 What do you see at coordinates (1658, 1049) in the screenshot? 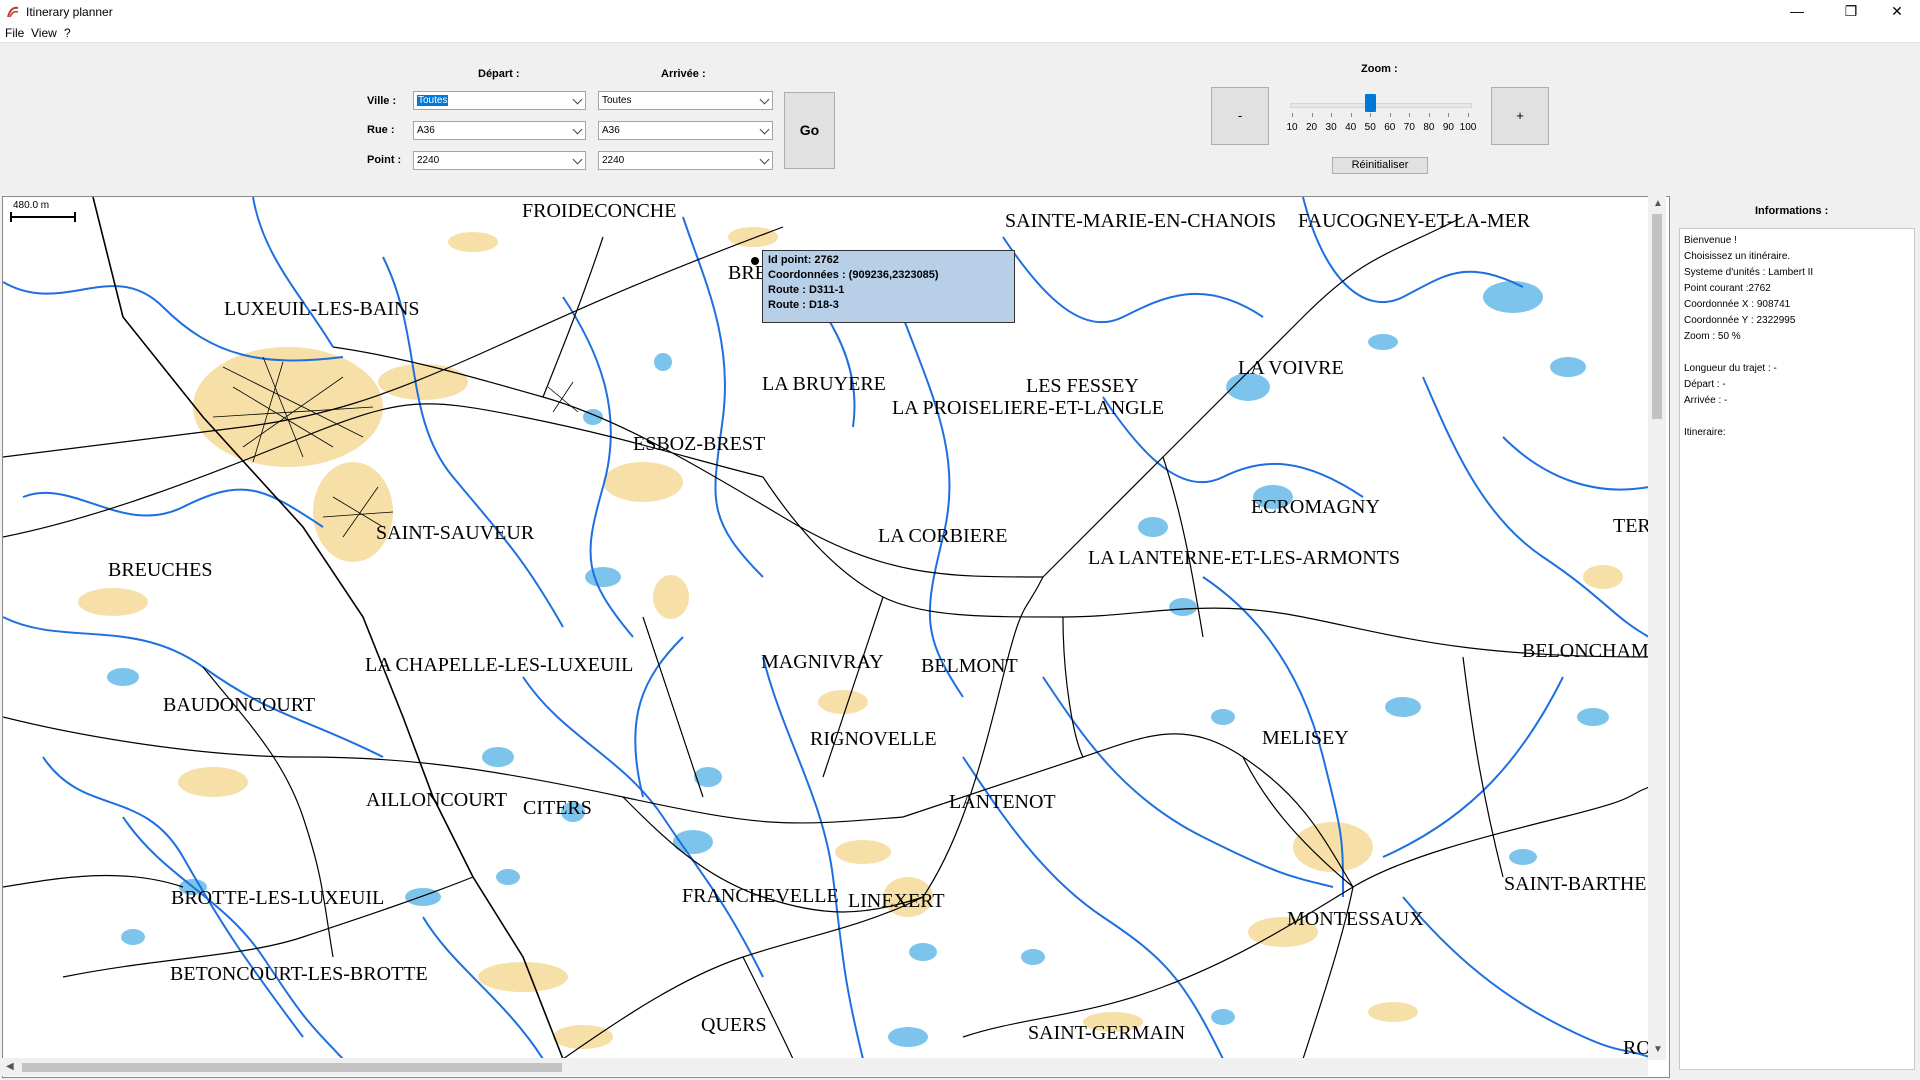
I see `scroll-down-icon: ▼` at bounding box center [1658, 1049].